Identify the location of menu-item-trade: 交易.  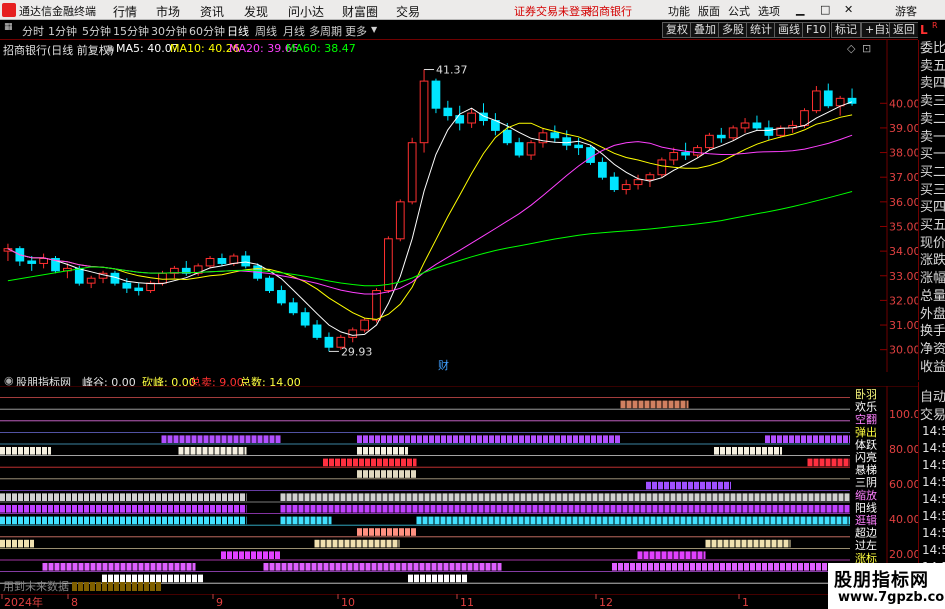
(408, 11).